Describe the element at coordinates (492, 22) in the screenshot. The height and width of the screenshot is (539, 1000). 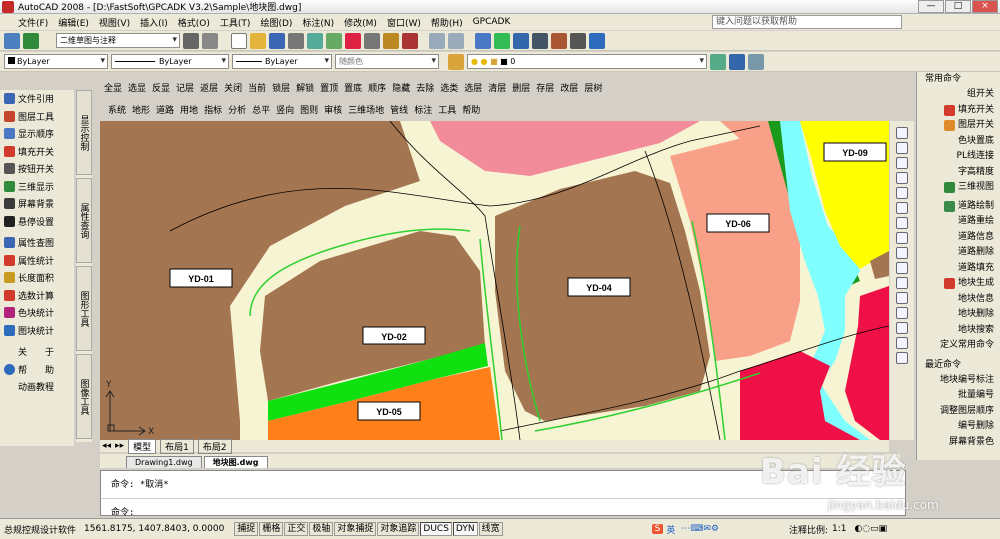
I see `menu-gpcadk: GPCADK` at that location.